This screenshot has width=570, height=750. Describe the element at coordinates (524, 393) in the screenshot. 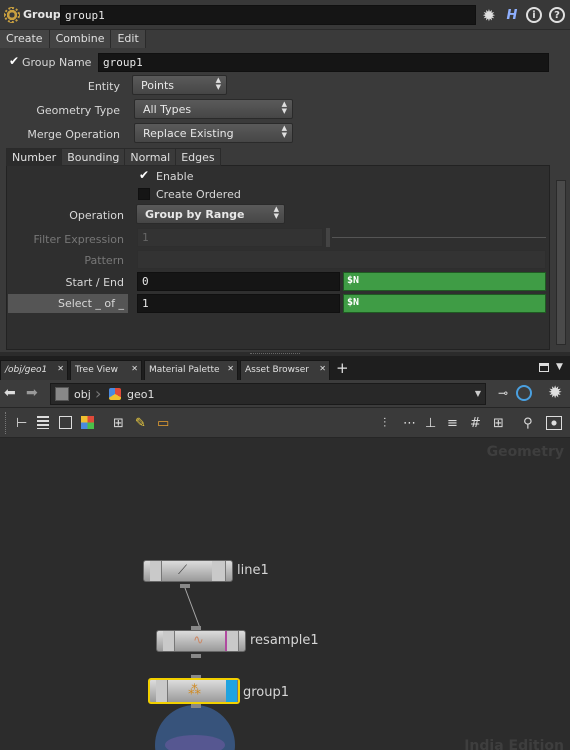

I see `link-target-icon` at that location.